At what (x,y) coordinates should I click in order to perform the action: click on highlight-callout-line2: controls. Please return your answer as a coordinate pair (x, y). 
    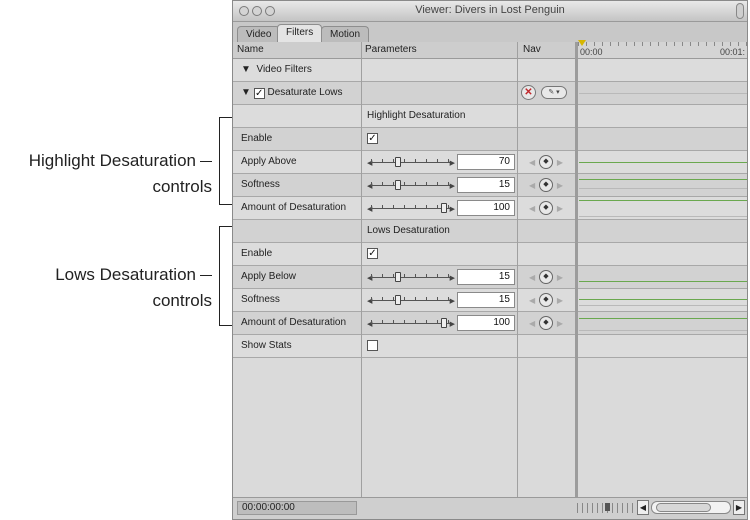
    Looking at the image, I should click on (182, 186).